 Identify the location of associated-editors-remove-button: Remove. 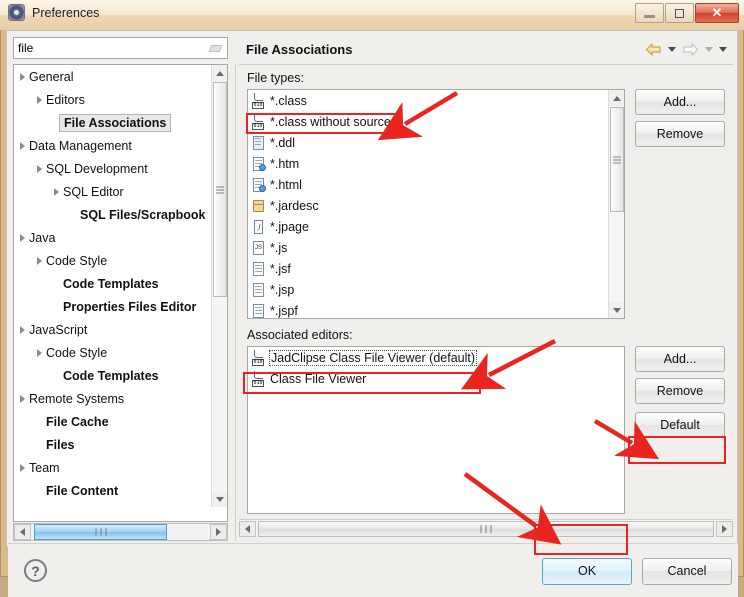
(680, 391).